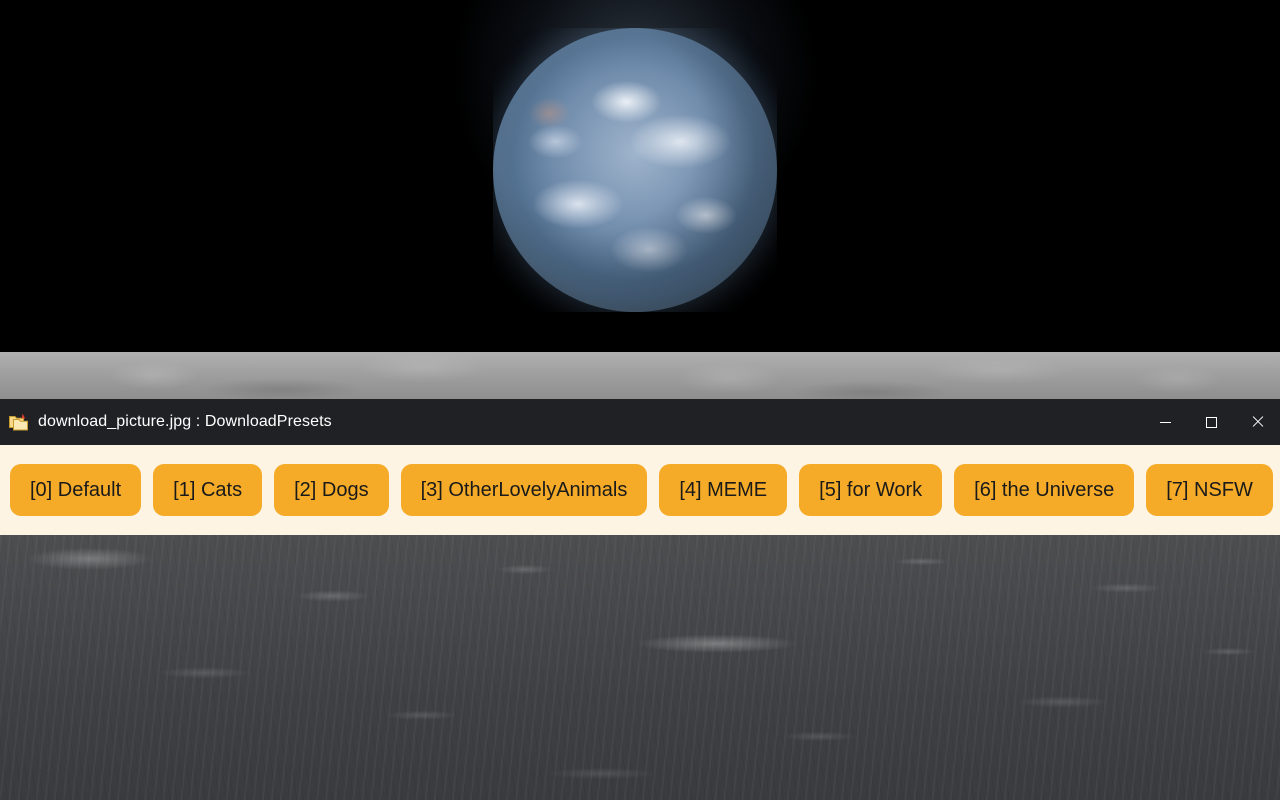 The width and height of the screenshot is (1280, 800). I want to click on minimize-icon, so click(1165, 422).